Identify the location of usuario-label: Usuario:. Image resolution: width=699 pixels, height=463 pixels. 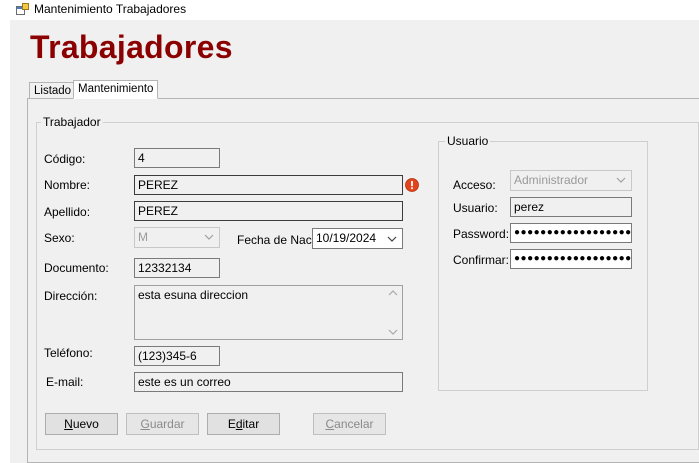
(475, 208).